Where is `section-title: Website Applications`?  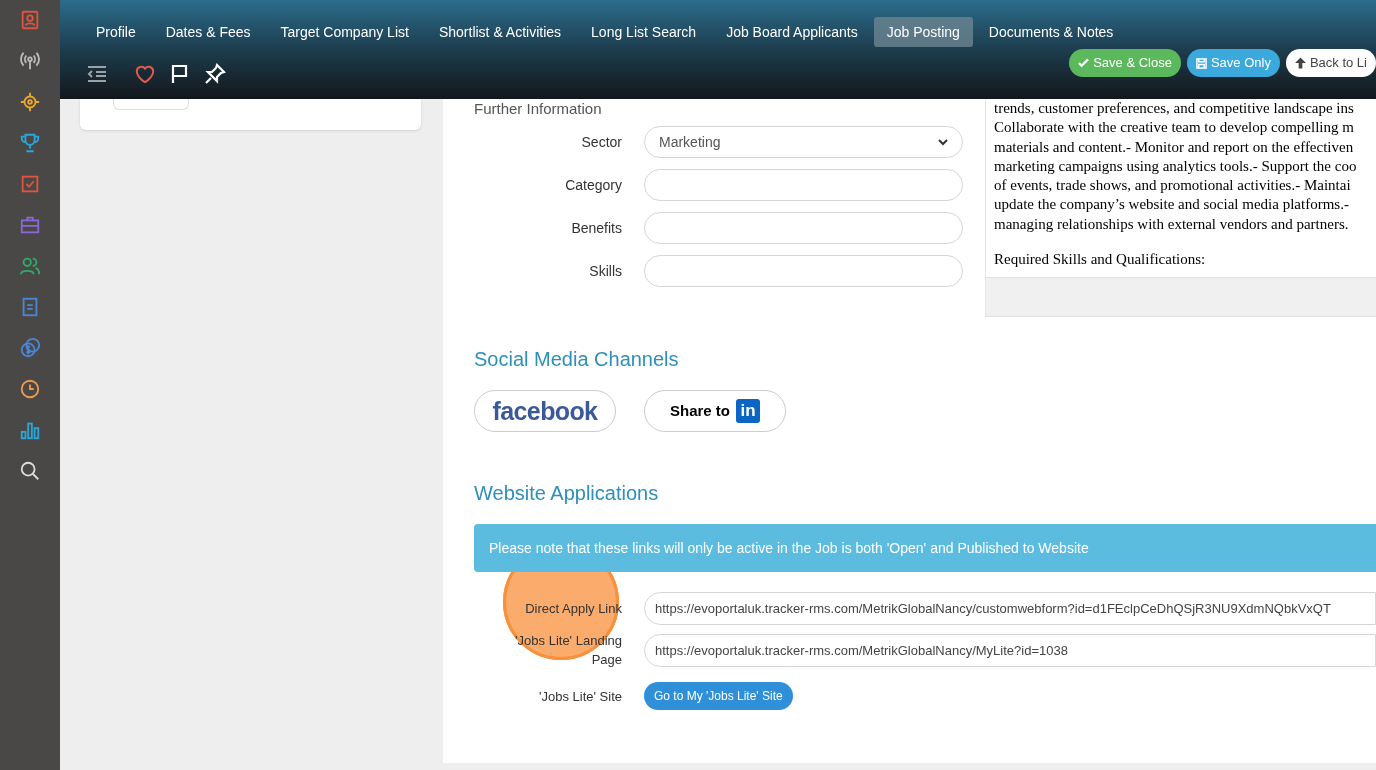 section-title: Website Applications is located at coordinates (567, 493).